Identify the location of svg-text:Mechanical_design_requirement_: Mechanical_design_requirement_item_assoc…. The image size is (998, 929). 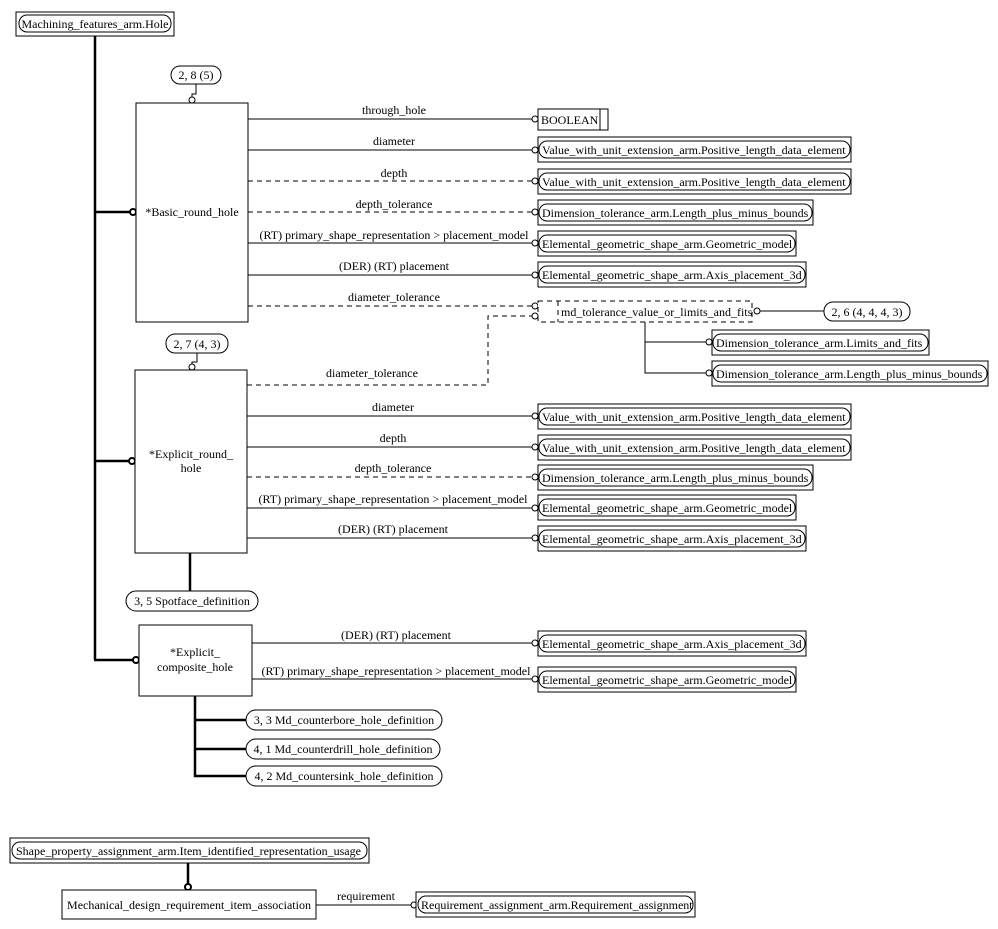
(189, 905).